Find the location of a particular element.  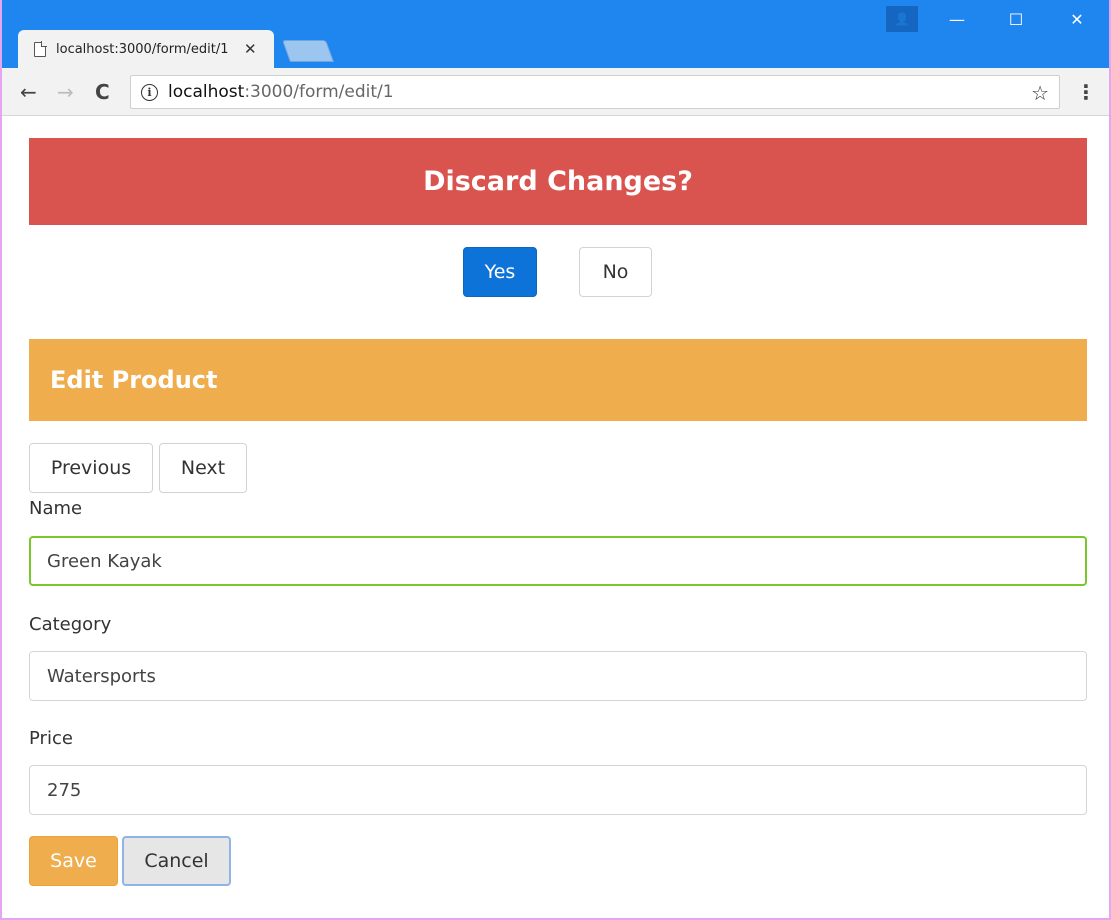

url-path: :3000/form/edit/1 is located at coordinates (319, 92).